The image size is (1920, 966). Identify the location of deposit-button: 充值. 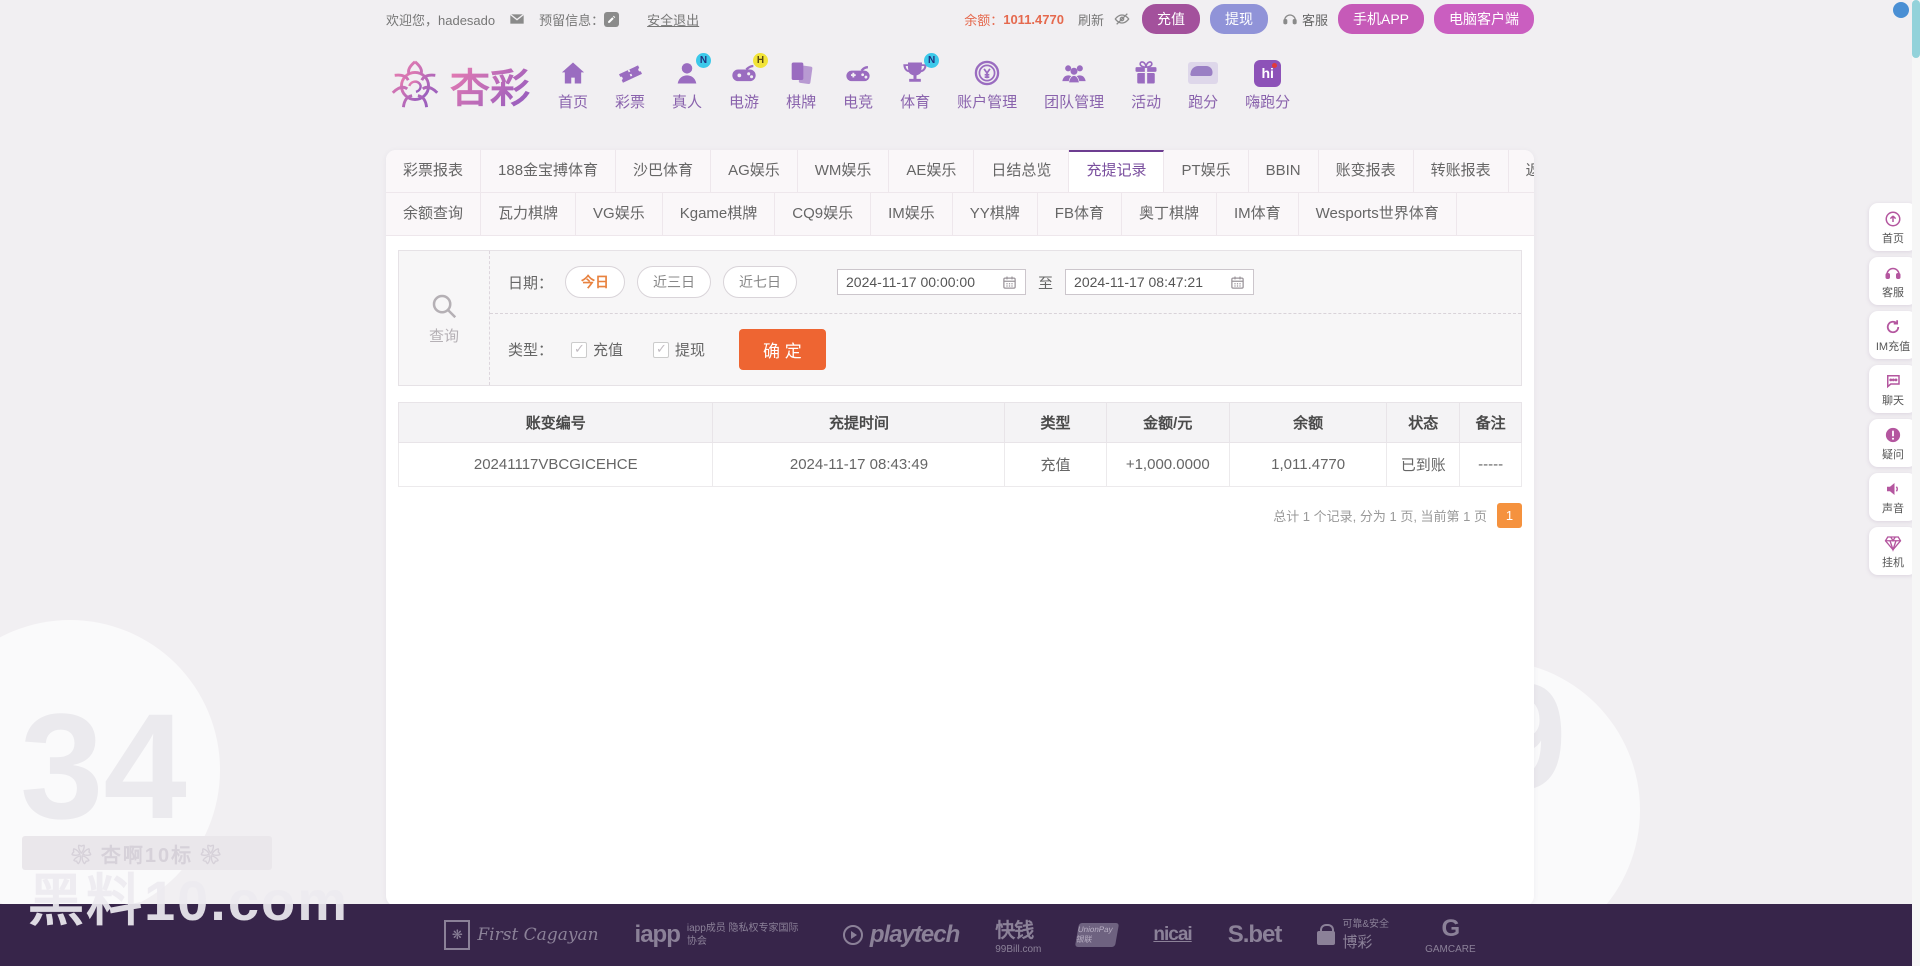
(1170, 19).